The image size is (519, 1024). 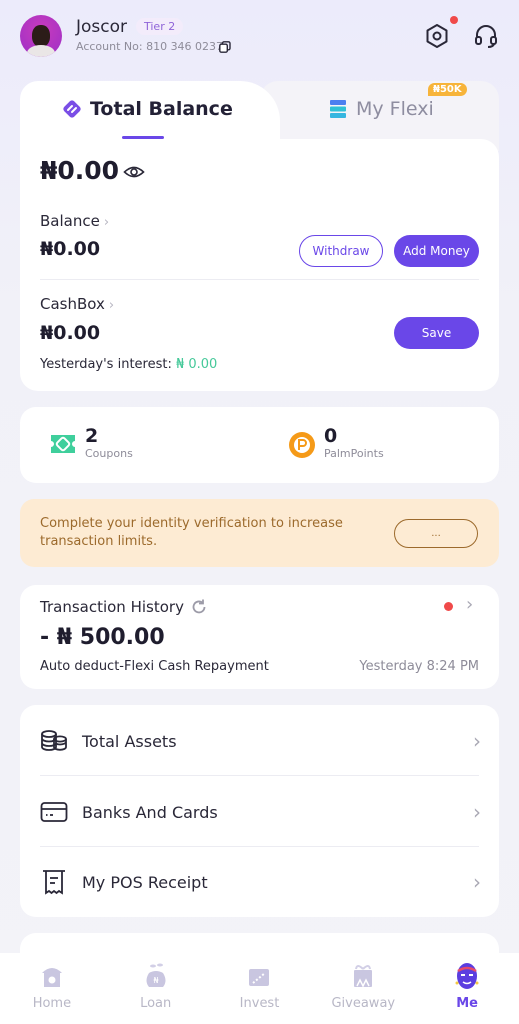 I want to click on avatar, so click(x=41, y=36).